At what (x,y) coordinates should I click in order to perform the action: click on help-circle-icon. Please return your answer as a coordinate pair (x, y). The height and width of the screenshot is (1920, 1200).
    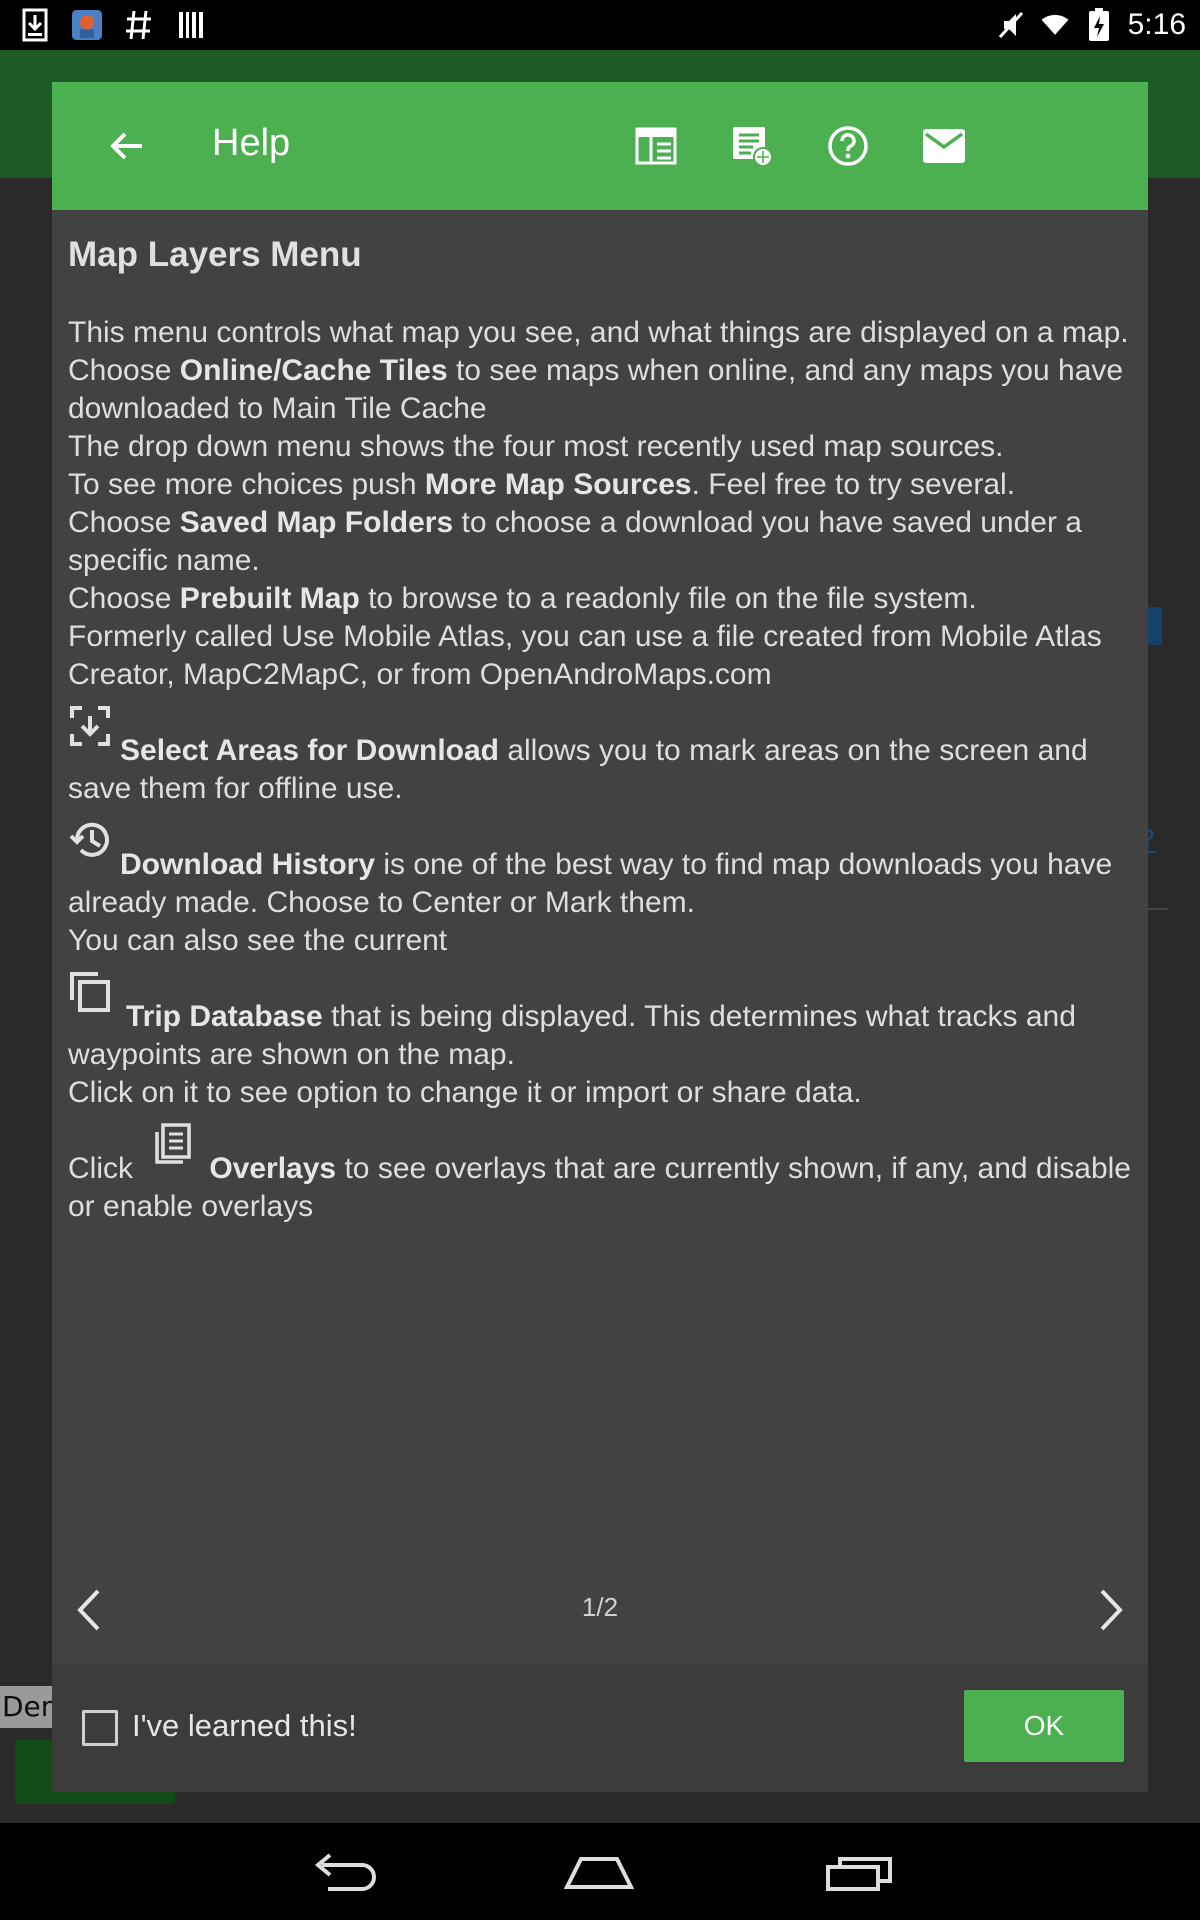
    Looking at the image, I should click on (848, 146).